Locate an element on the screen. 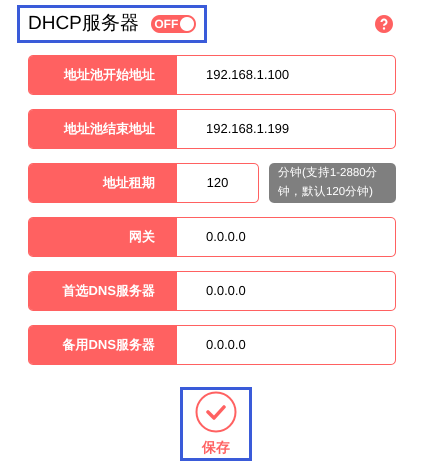  field-value: 192.168.1.100 is located at coordinates (247, 75).